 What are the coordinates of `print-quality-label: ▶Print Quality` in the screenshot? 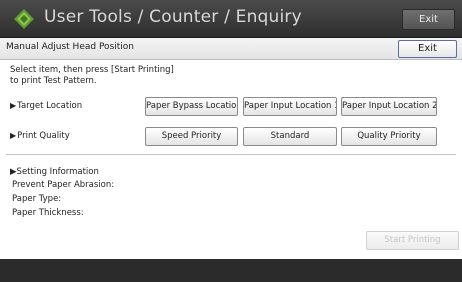 It's located at (40, 136).